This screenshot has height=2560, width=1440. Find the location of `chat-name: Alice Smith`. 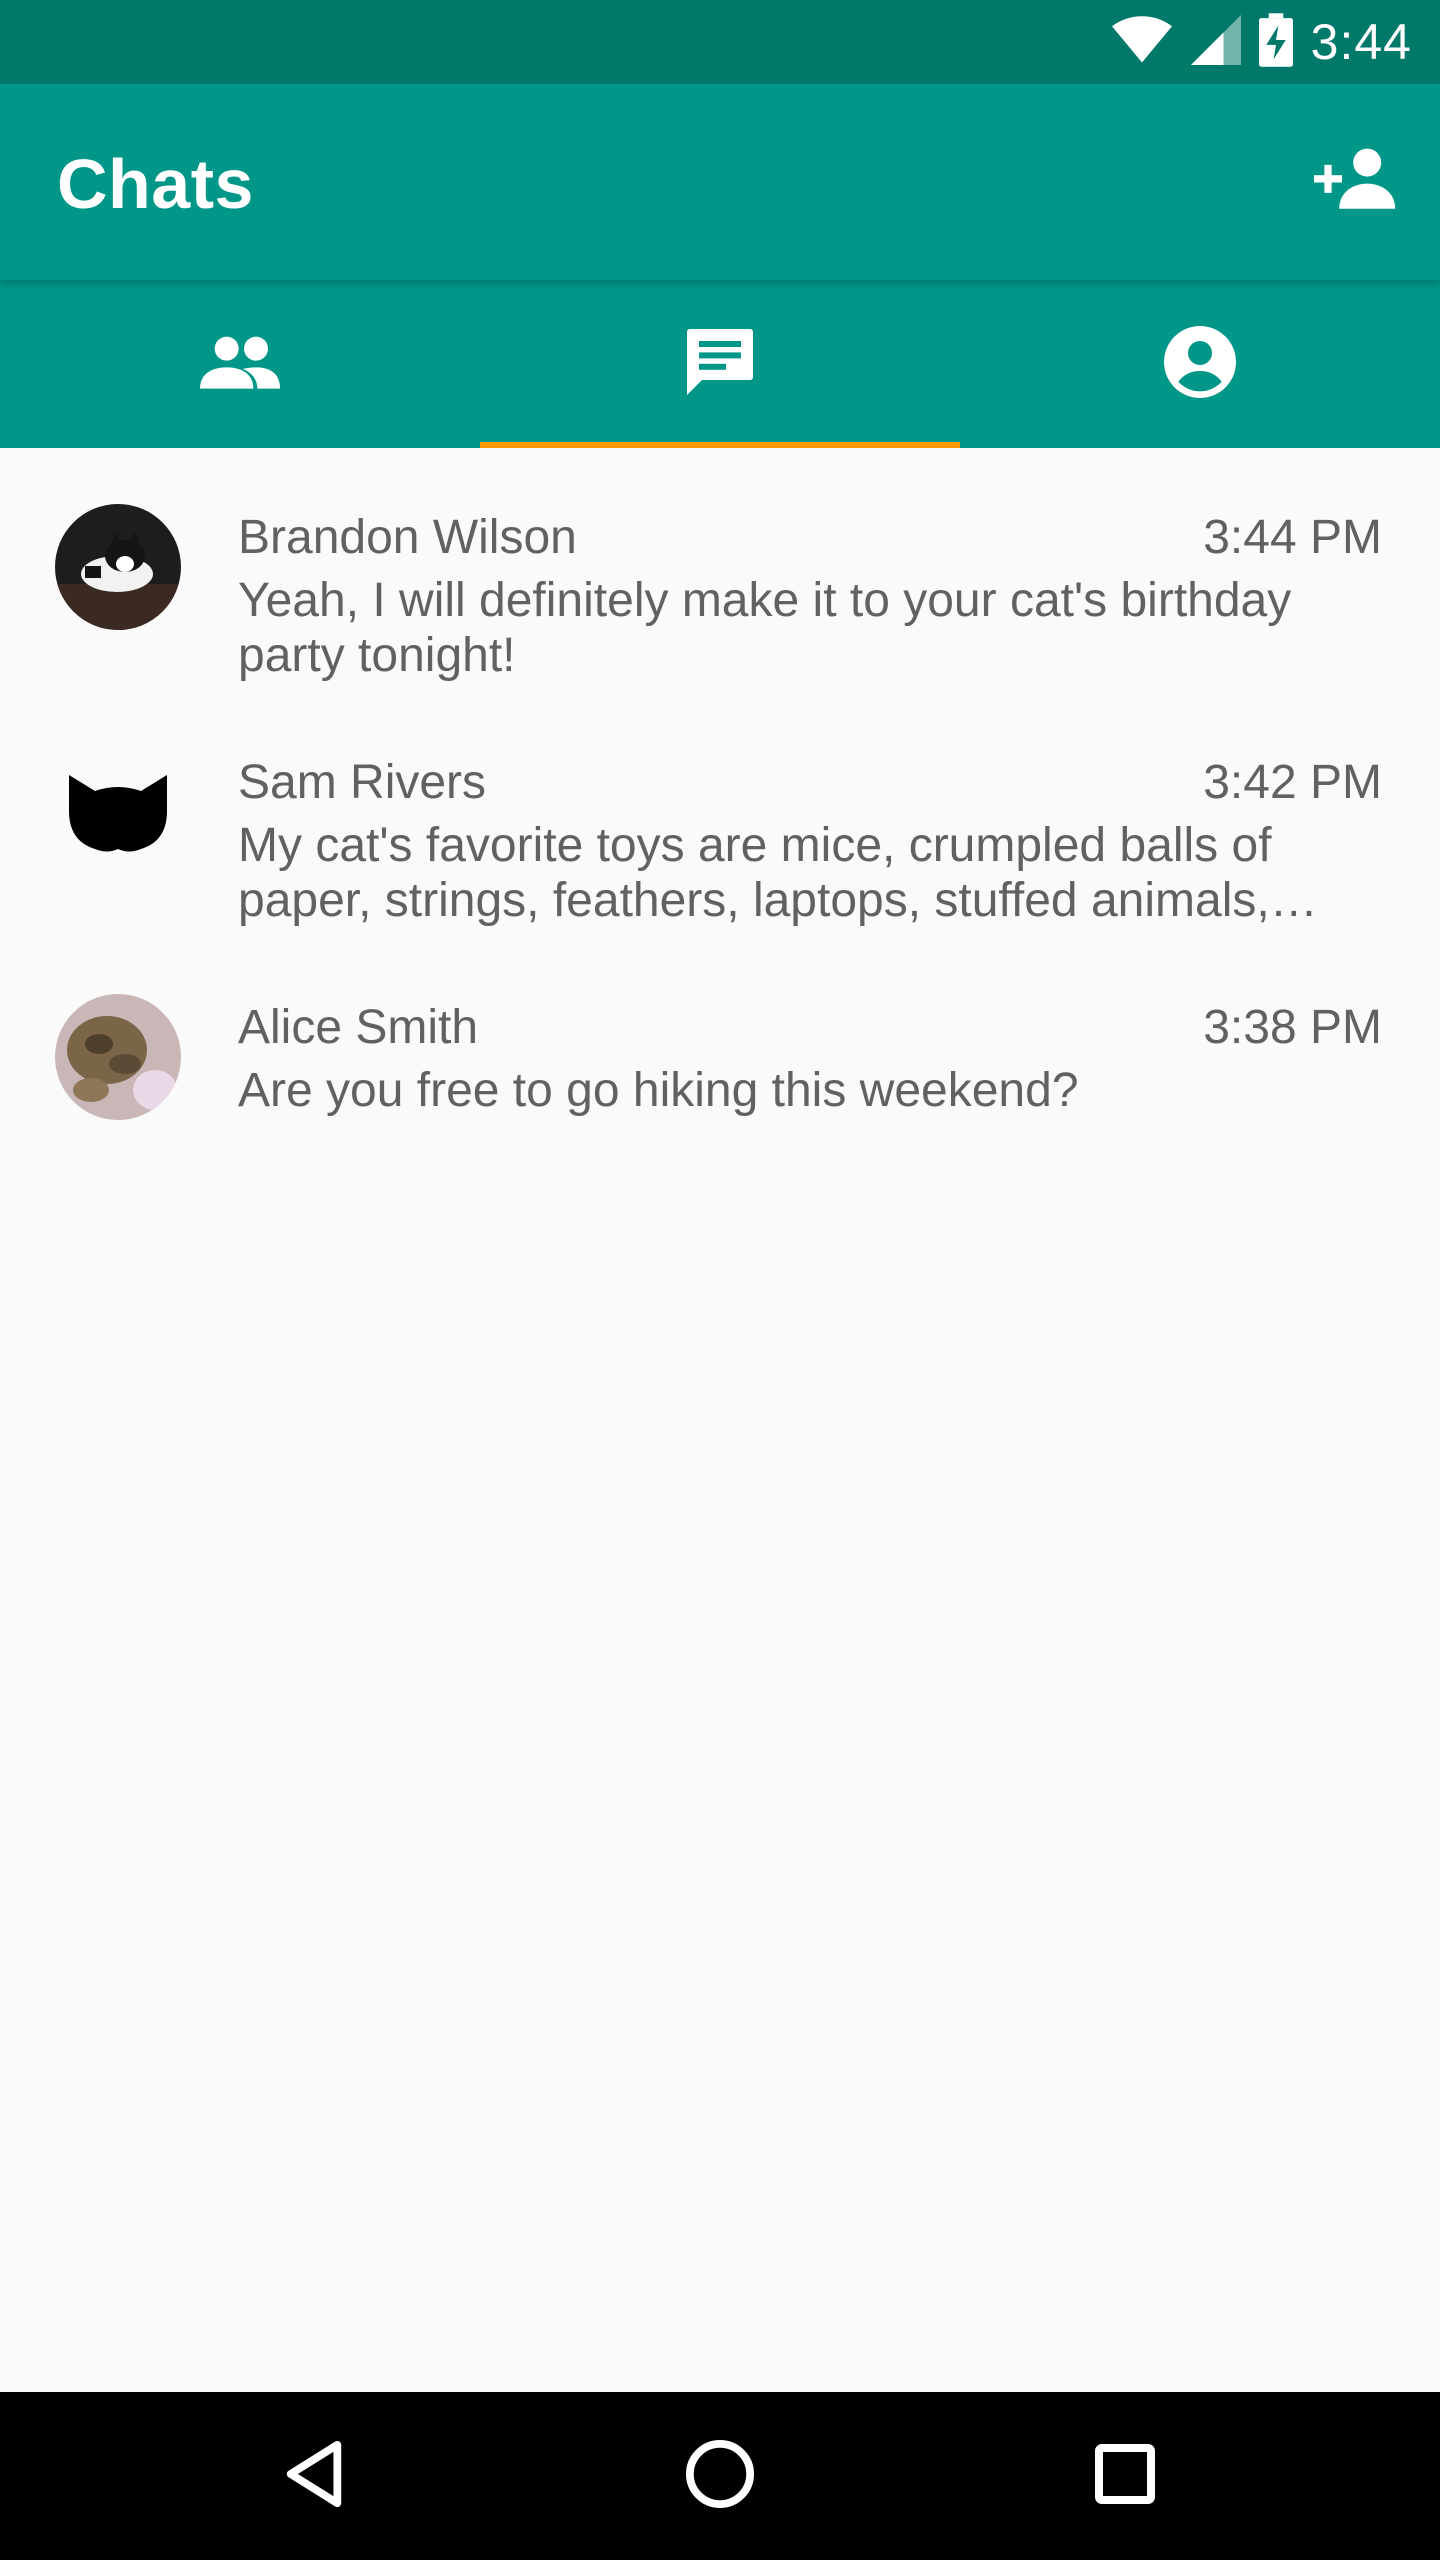

chat-name: Alice Smith is located at coordinates (358, 1027).